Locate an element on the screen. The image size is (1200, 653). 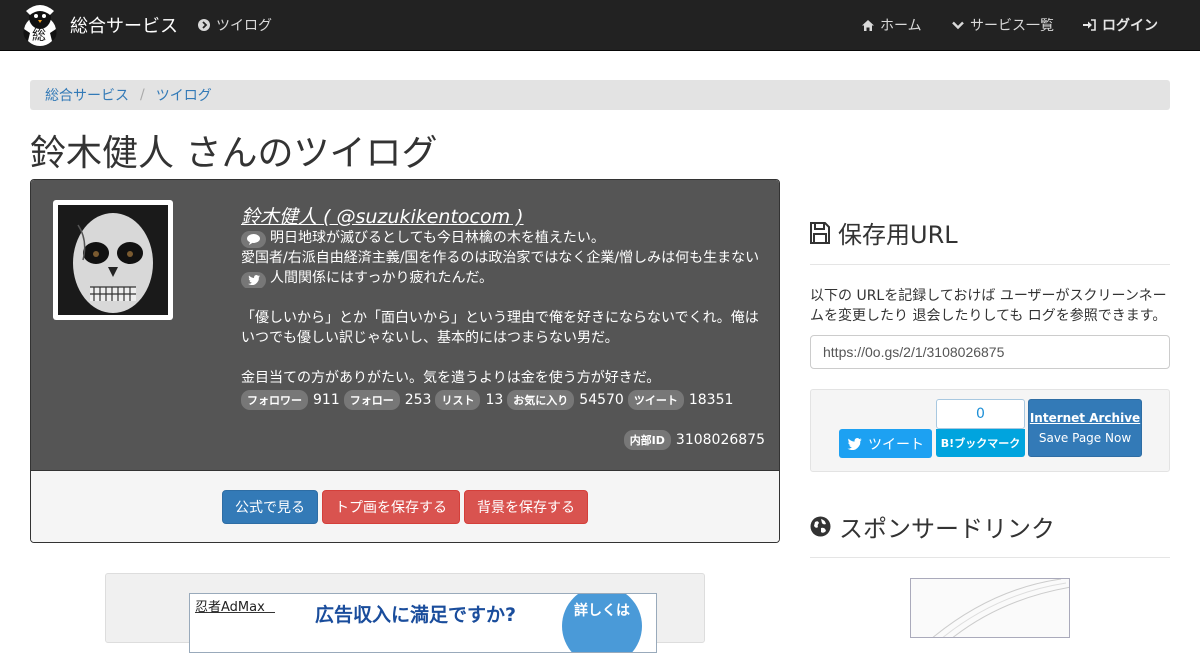
lists-count: 13 is located at coordinates (494, 400).